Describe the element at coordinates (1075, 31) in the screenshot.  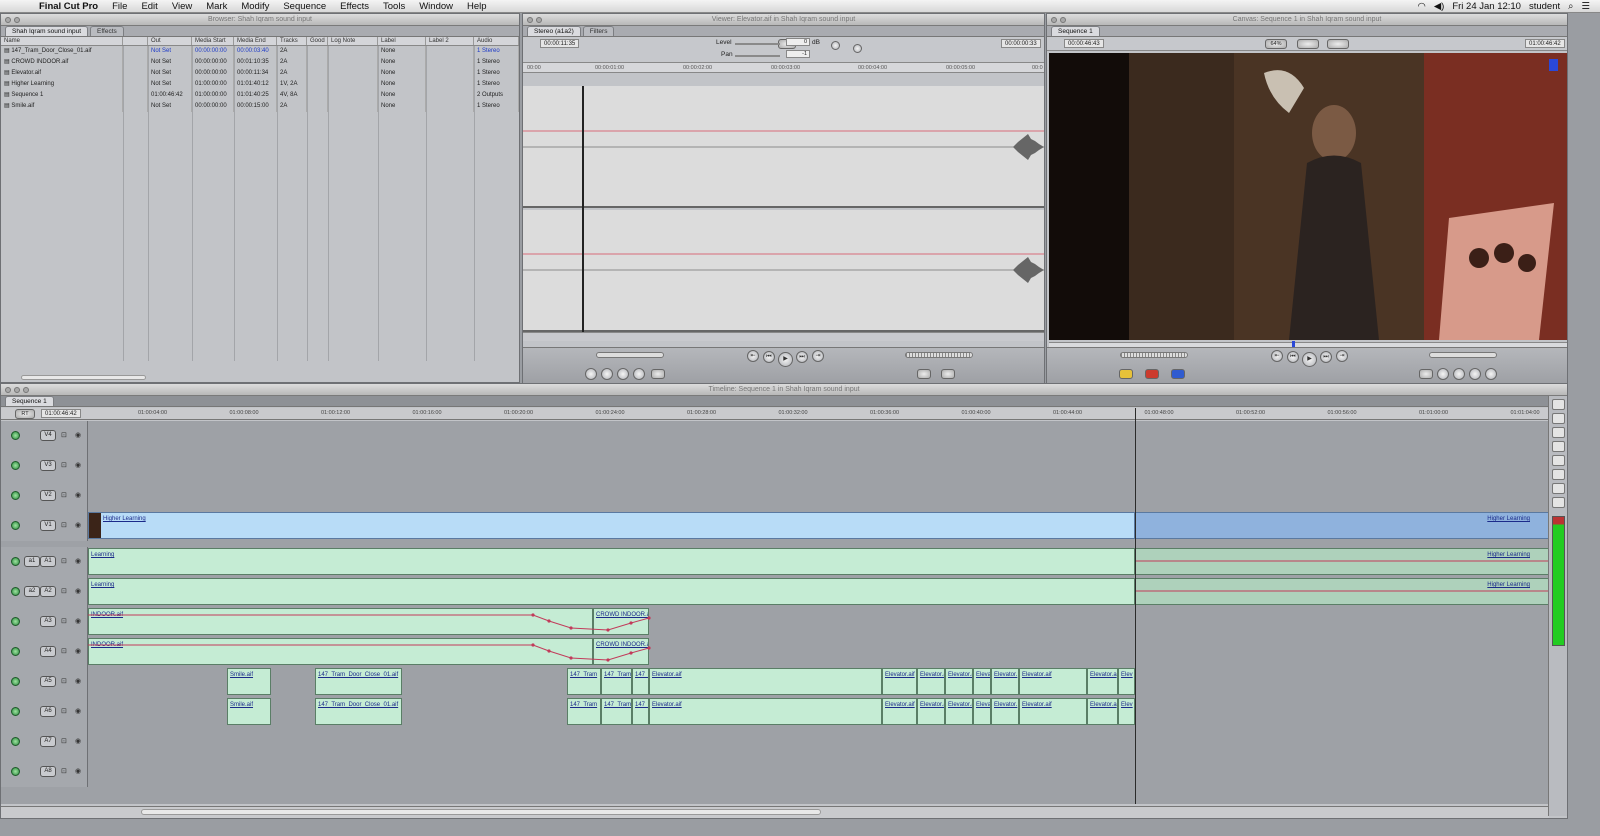
I see `tab-sequence: Sequence 1` at that location.